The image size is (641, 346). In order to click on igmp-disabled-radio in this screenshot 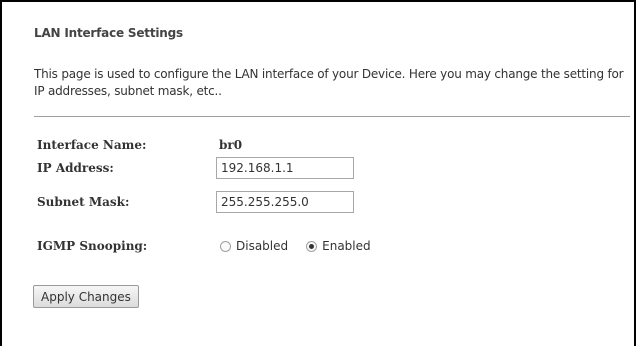, I will do `click(225, 246)`.